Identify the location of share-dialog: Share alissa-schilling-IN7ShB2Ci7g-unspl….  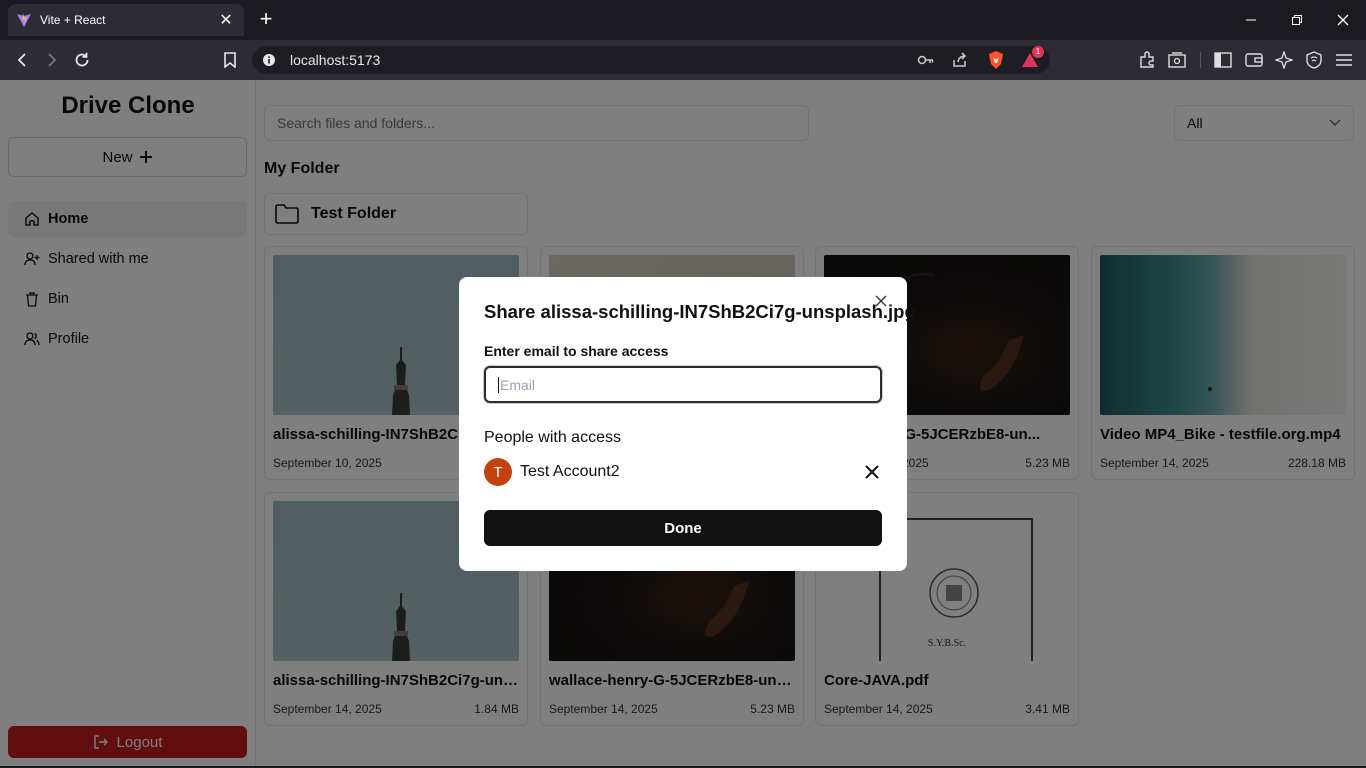
(687, 424).